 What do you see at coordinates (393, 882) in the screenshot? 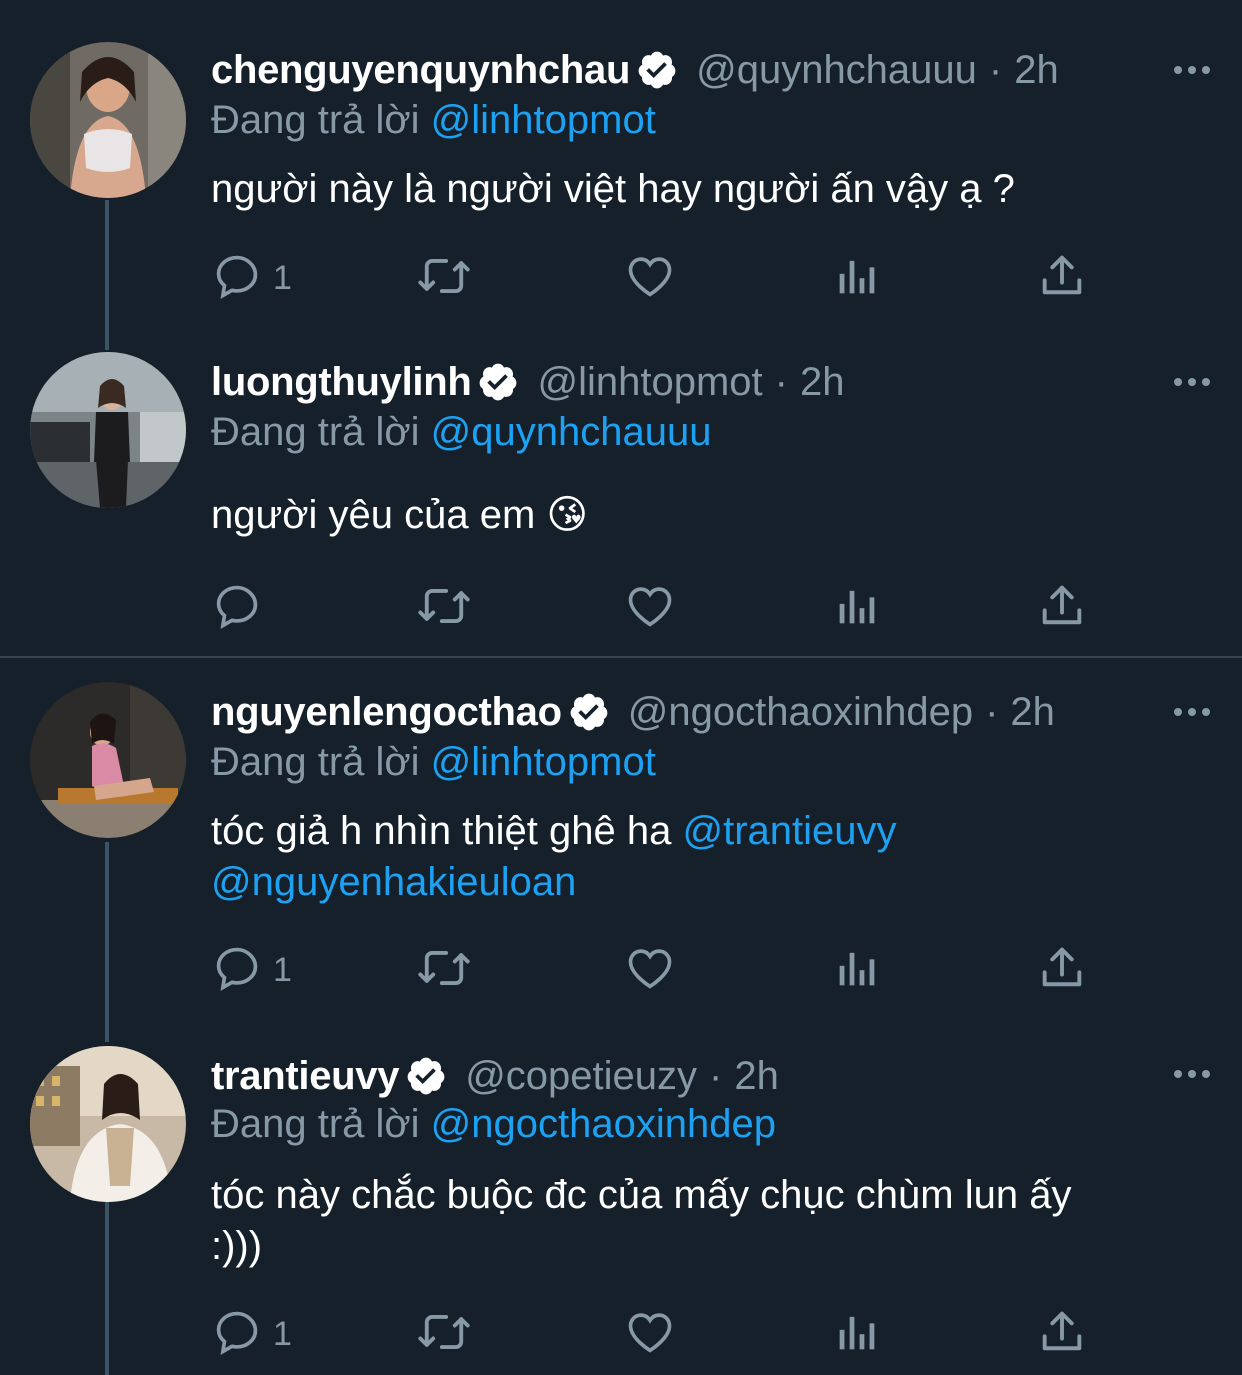
I see `tweet-mention: @nguyenhakieuloan` at bounding box center [393, 882].